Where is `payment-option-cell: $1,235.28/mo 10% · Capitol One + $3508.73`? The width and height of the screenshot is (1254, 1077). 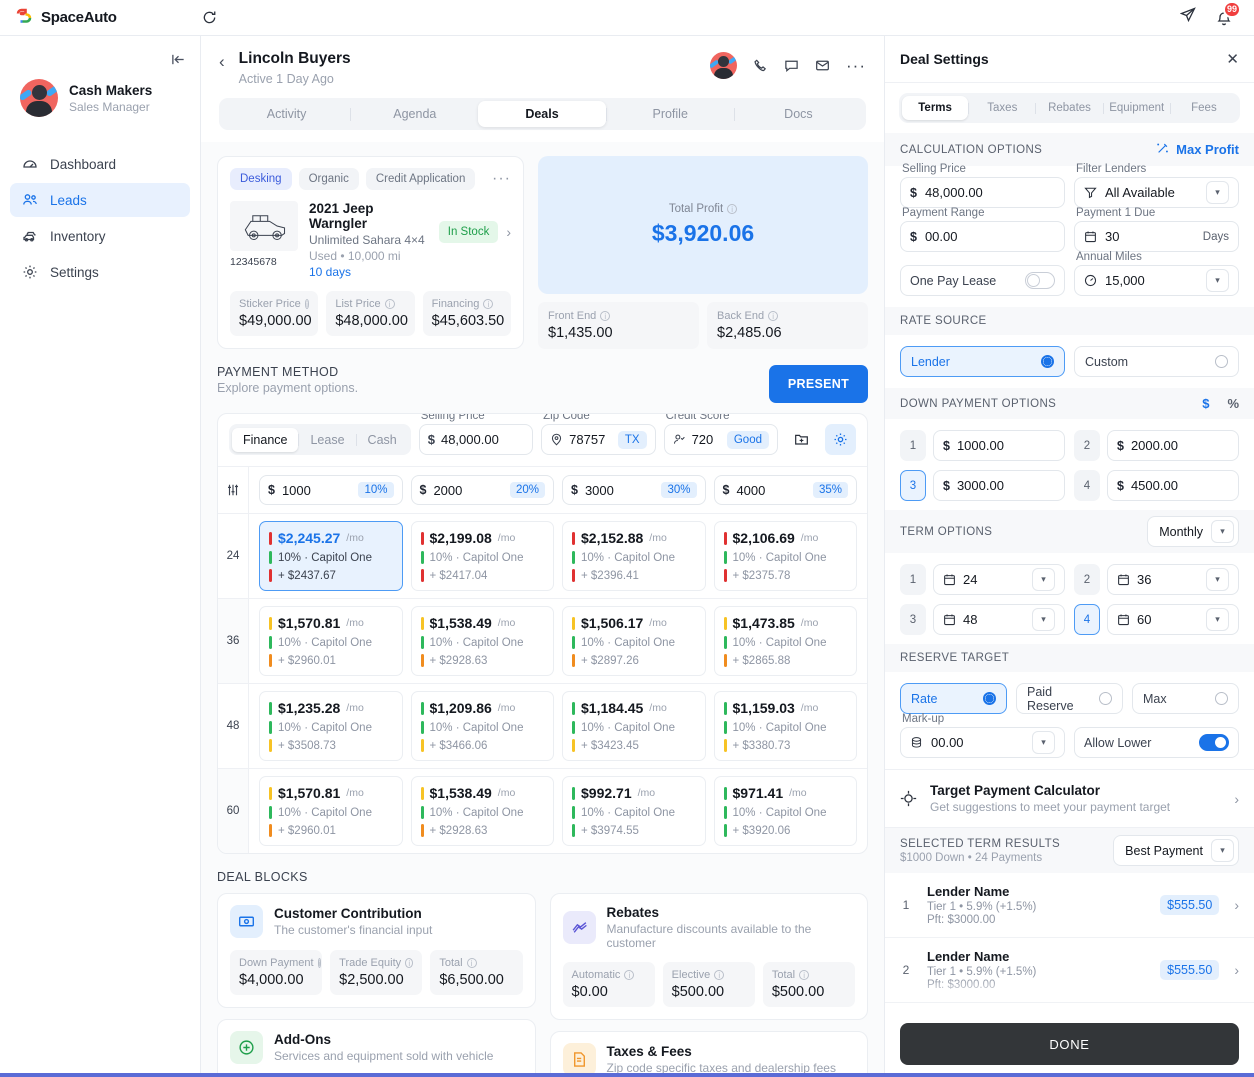
payment-option-cell: $1,235.28/mo 10% · Capitol One + $3508.73 is located at coordinates (331, 726).